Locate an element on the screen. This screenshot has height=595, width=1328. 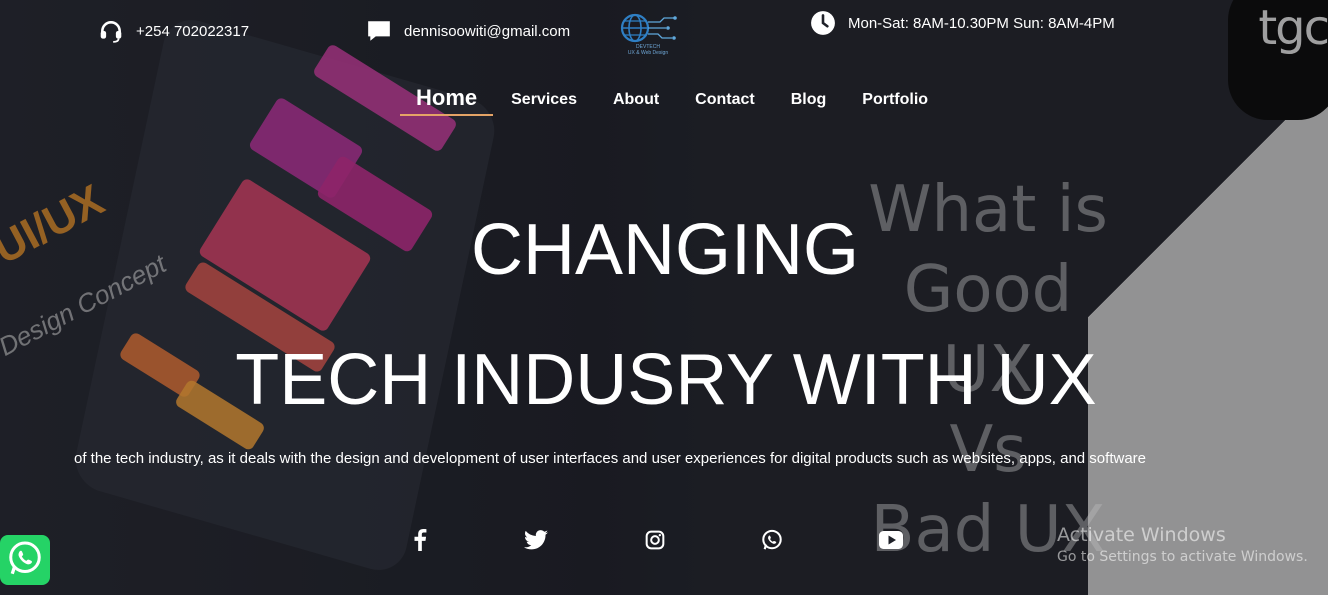
nav-home: Home is located at coordinates (447, 100).